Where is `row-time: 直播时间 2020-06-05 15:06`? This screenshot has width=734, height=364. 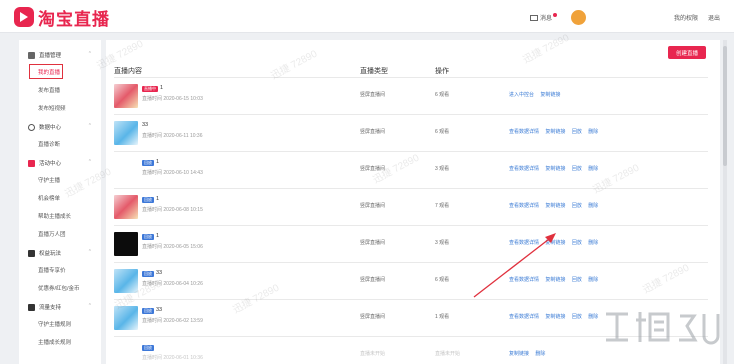 row-time: 直播时间 2020-06-05 15:06 is located at coordinates (172, 247).